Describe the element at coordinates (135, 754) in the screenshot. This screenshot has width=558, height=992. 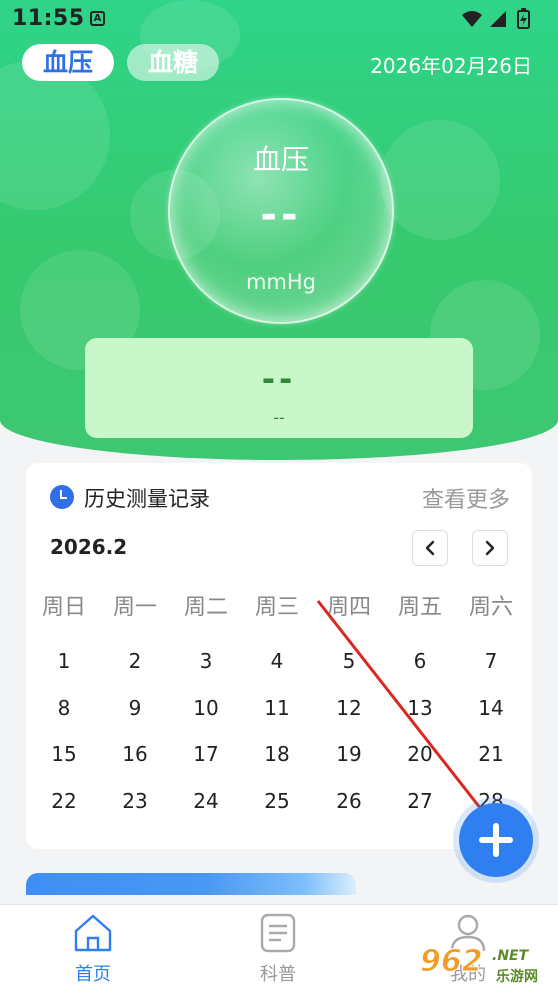
I see `calendar-day: 16` at that location.